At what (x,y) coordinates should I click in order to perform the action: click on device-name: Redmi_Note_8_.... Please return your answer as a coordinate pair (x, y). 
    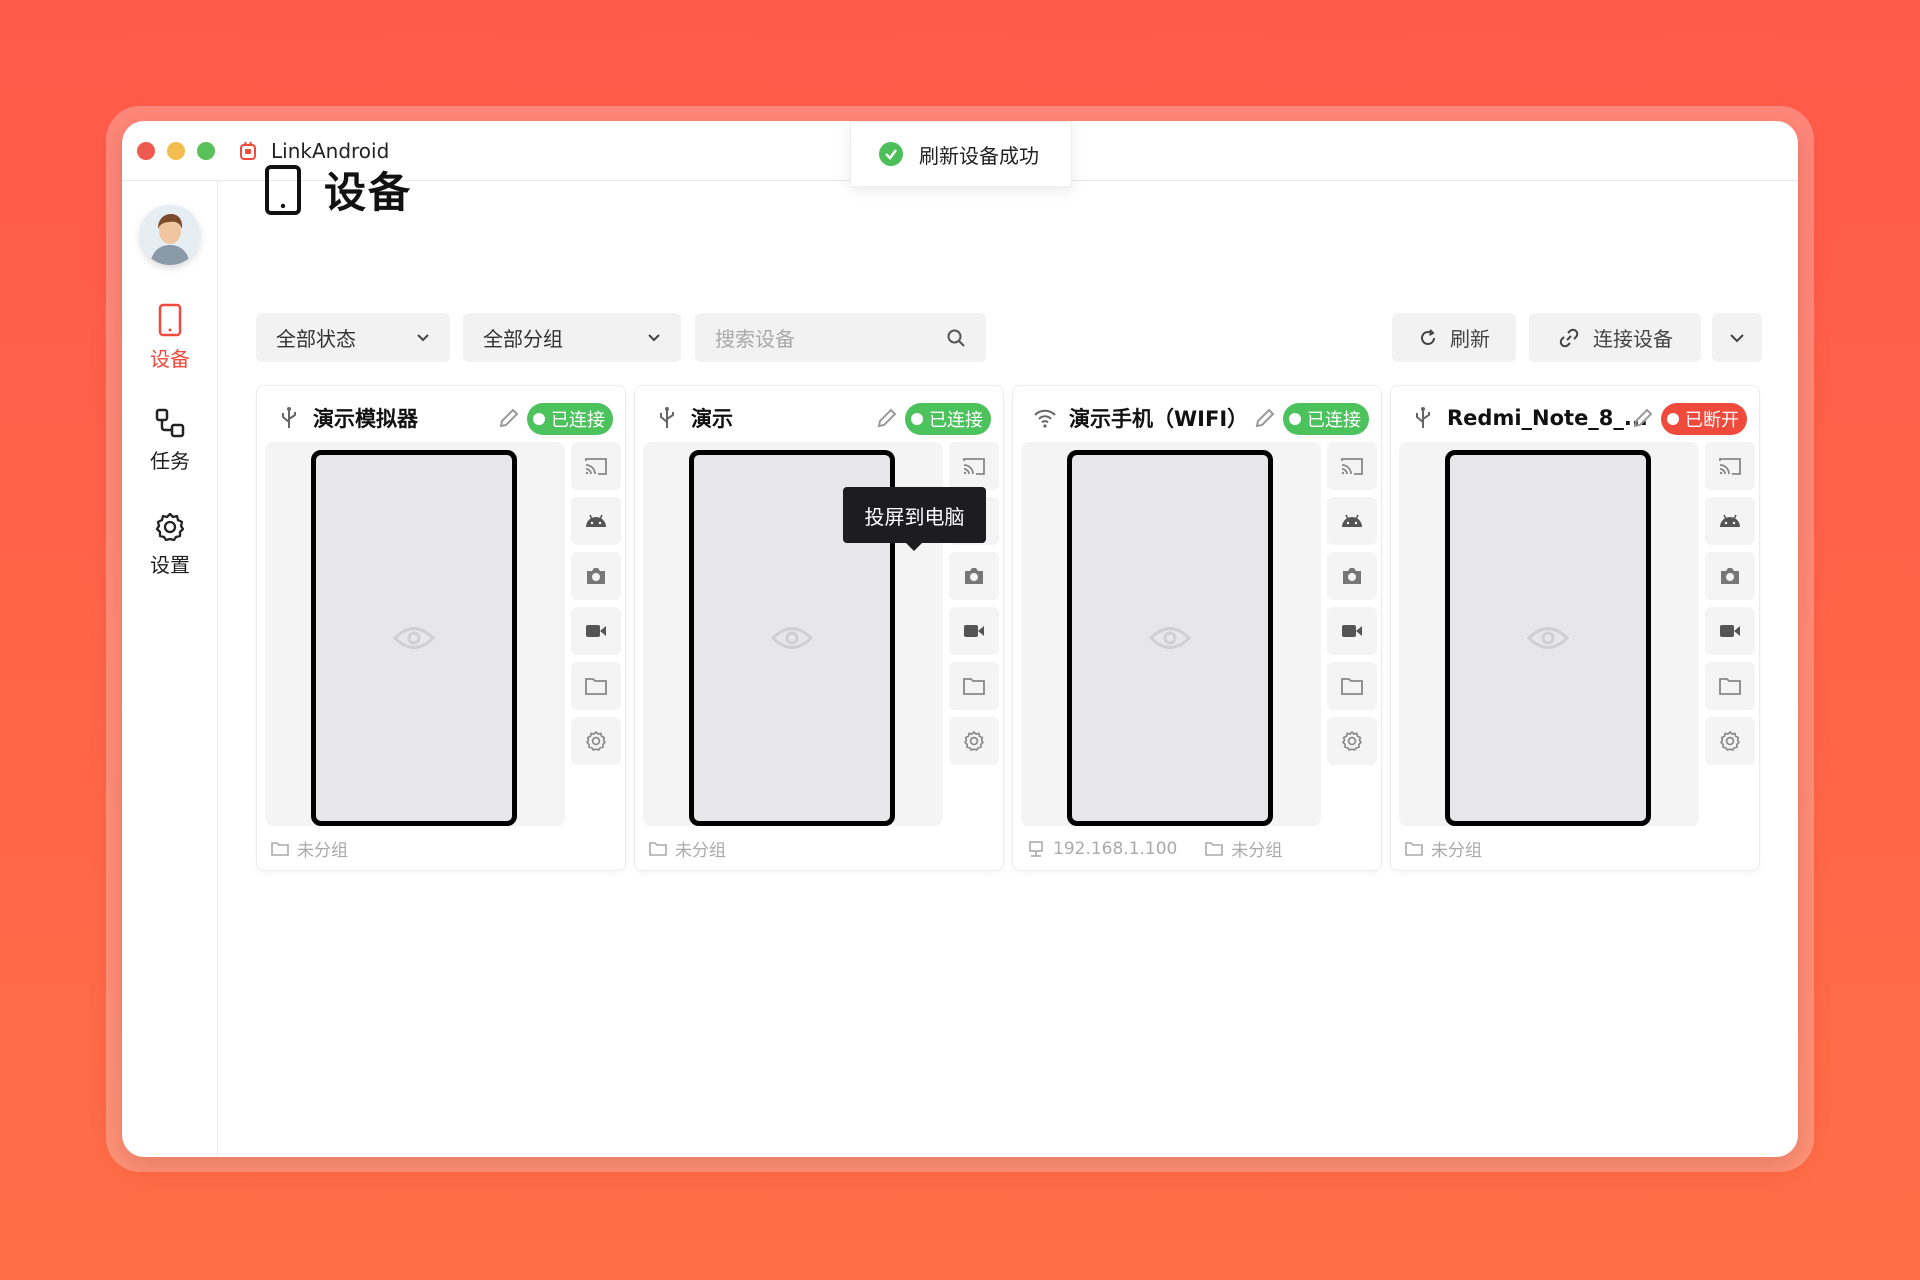
    Looking at the image, I should click on (1547, 418).